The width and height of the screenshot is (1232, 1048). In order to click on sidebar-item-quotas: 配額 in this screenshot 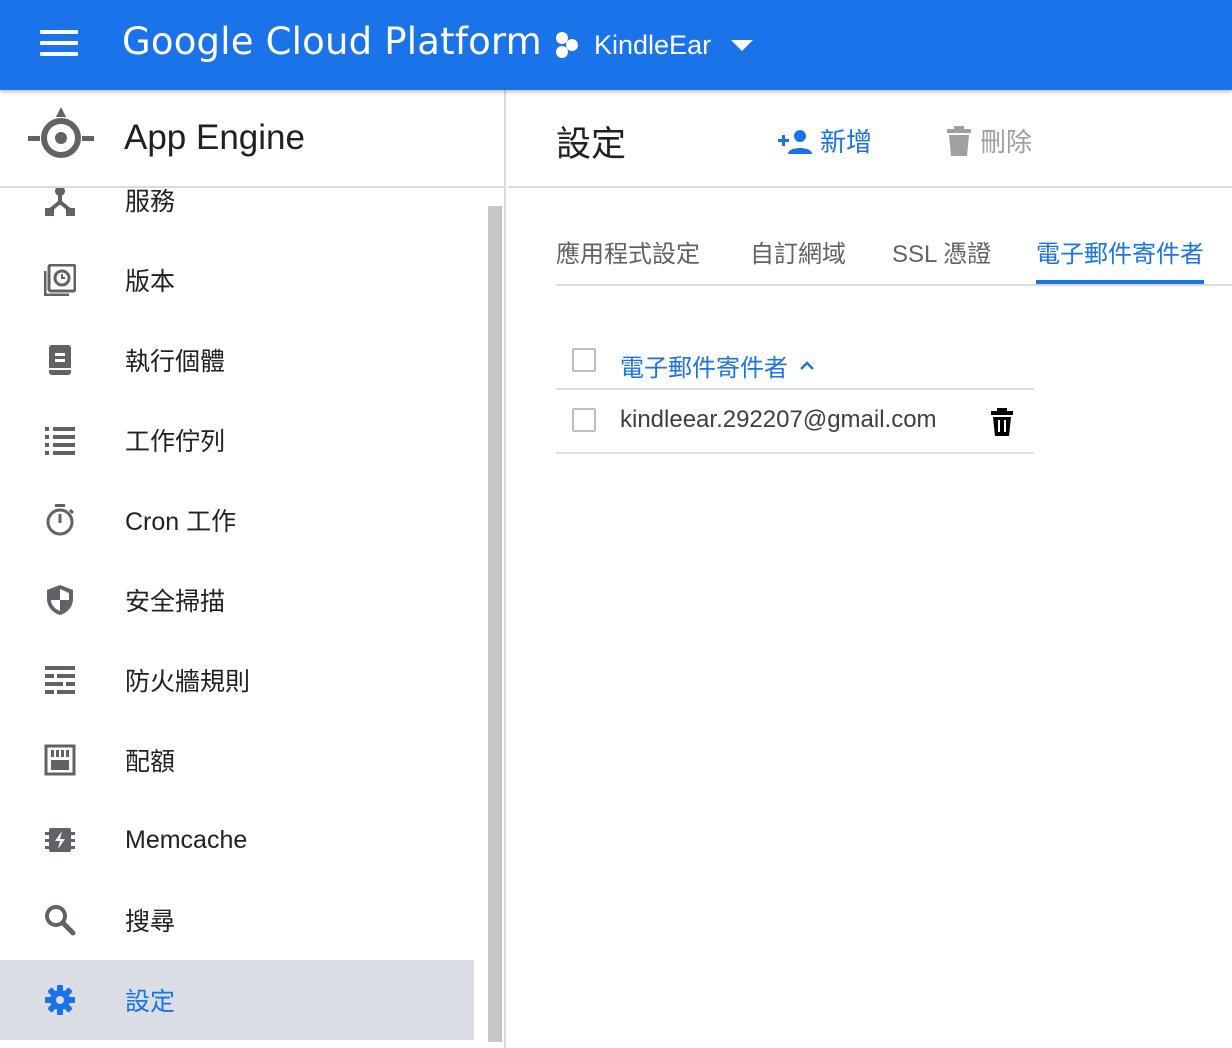, I will do `click(237, 760)`.